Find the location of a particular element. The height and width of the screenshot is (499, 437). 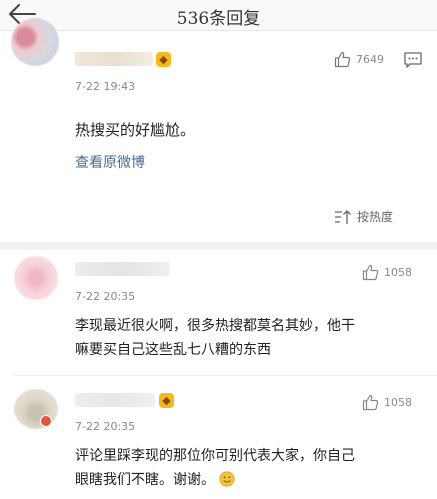

like-button: 7649 is located at coordinates (359, 59).